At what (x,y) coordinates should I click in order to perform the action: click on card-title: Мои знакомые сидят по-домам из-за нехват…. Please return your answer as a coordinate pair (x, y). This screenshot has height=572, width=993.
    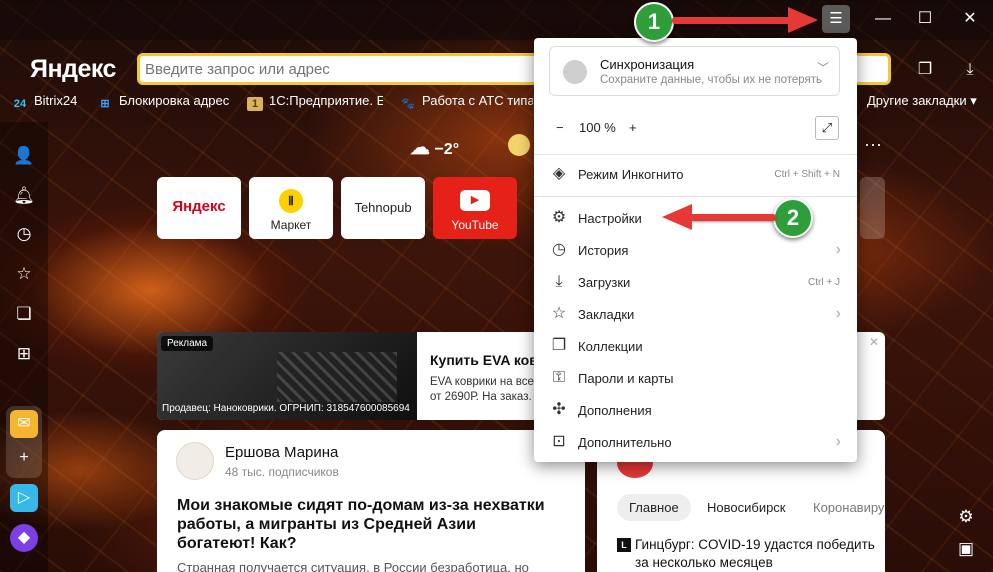
    Looking at the image, I should click on (367, 524).